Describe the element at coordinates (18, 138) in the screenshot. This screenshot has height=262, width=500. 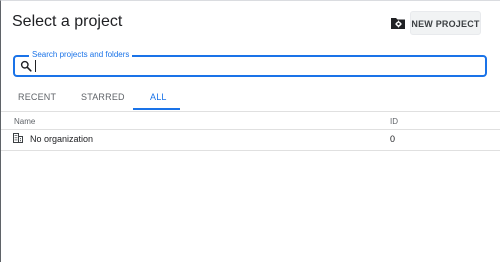
I see `organization-icon` at that location.